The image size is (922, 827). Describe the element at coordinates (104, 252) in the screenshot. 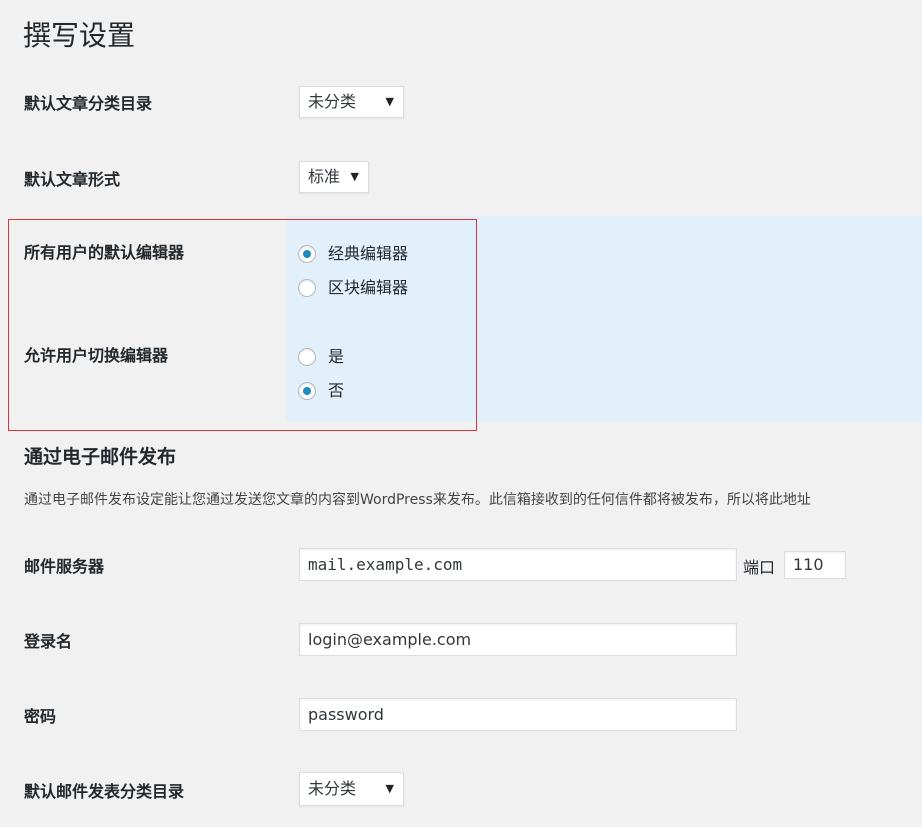

I see `default-editor-label: 所有用户的默认编辑器` at that location.